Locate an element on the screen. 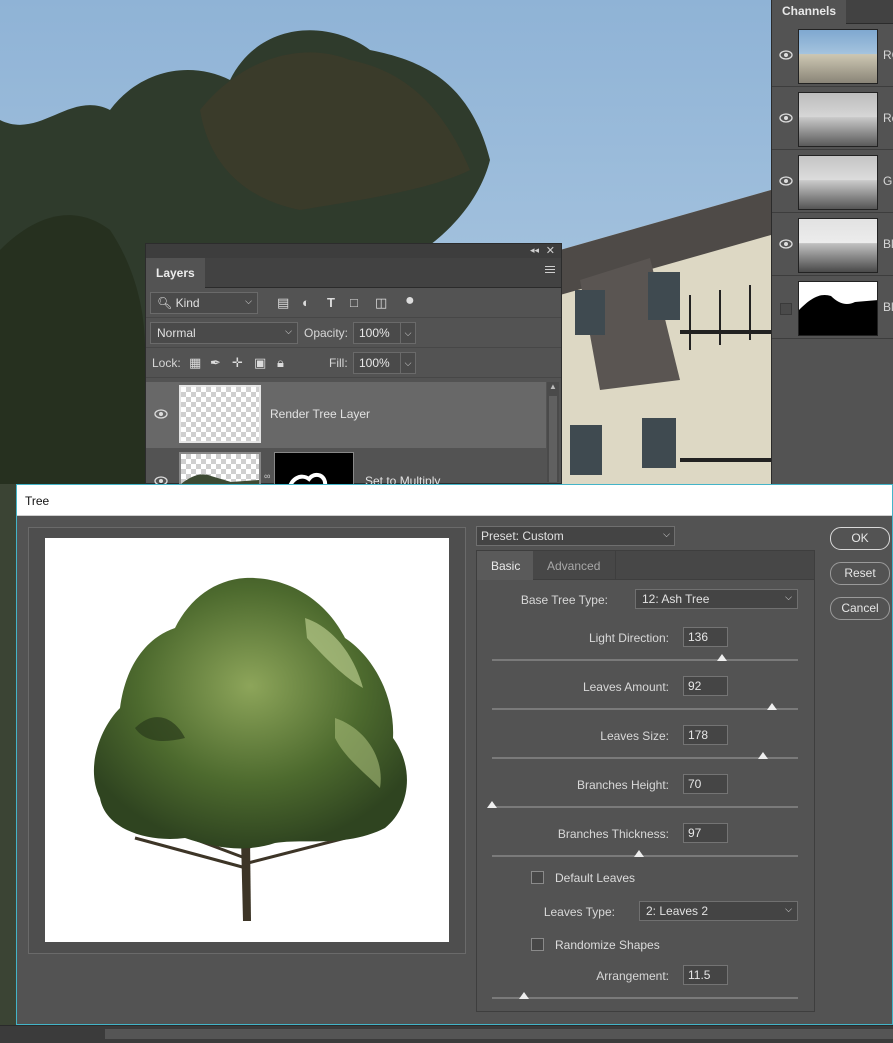  channel-row-green: Gr is located at coordinates (832, 181).